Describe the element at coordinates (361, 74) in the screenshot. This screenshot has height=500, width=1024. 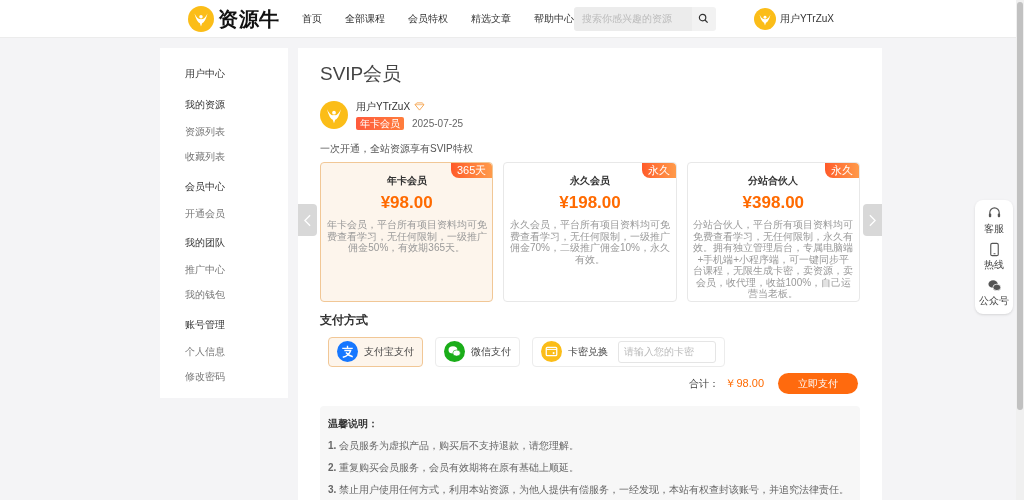
I see `page-title: SVIP会员` at that location.